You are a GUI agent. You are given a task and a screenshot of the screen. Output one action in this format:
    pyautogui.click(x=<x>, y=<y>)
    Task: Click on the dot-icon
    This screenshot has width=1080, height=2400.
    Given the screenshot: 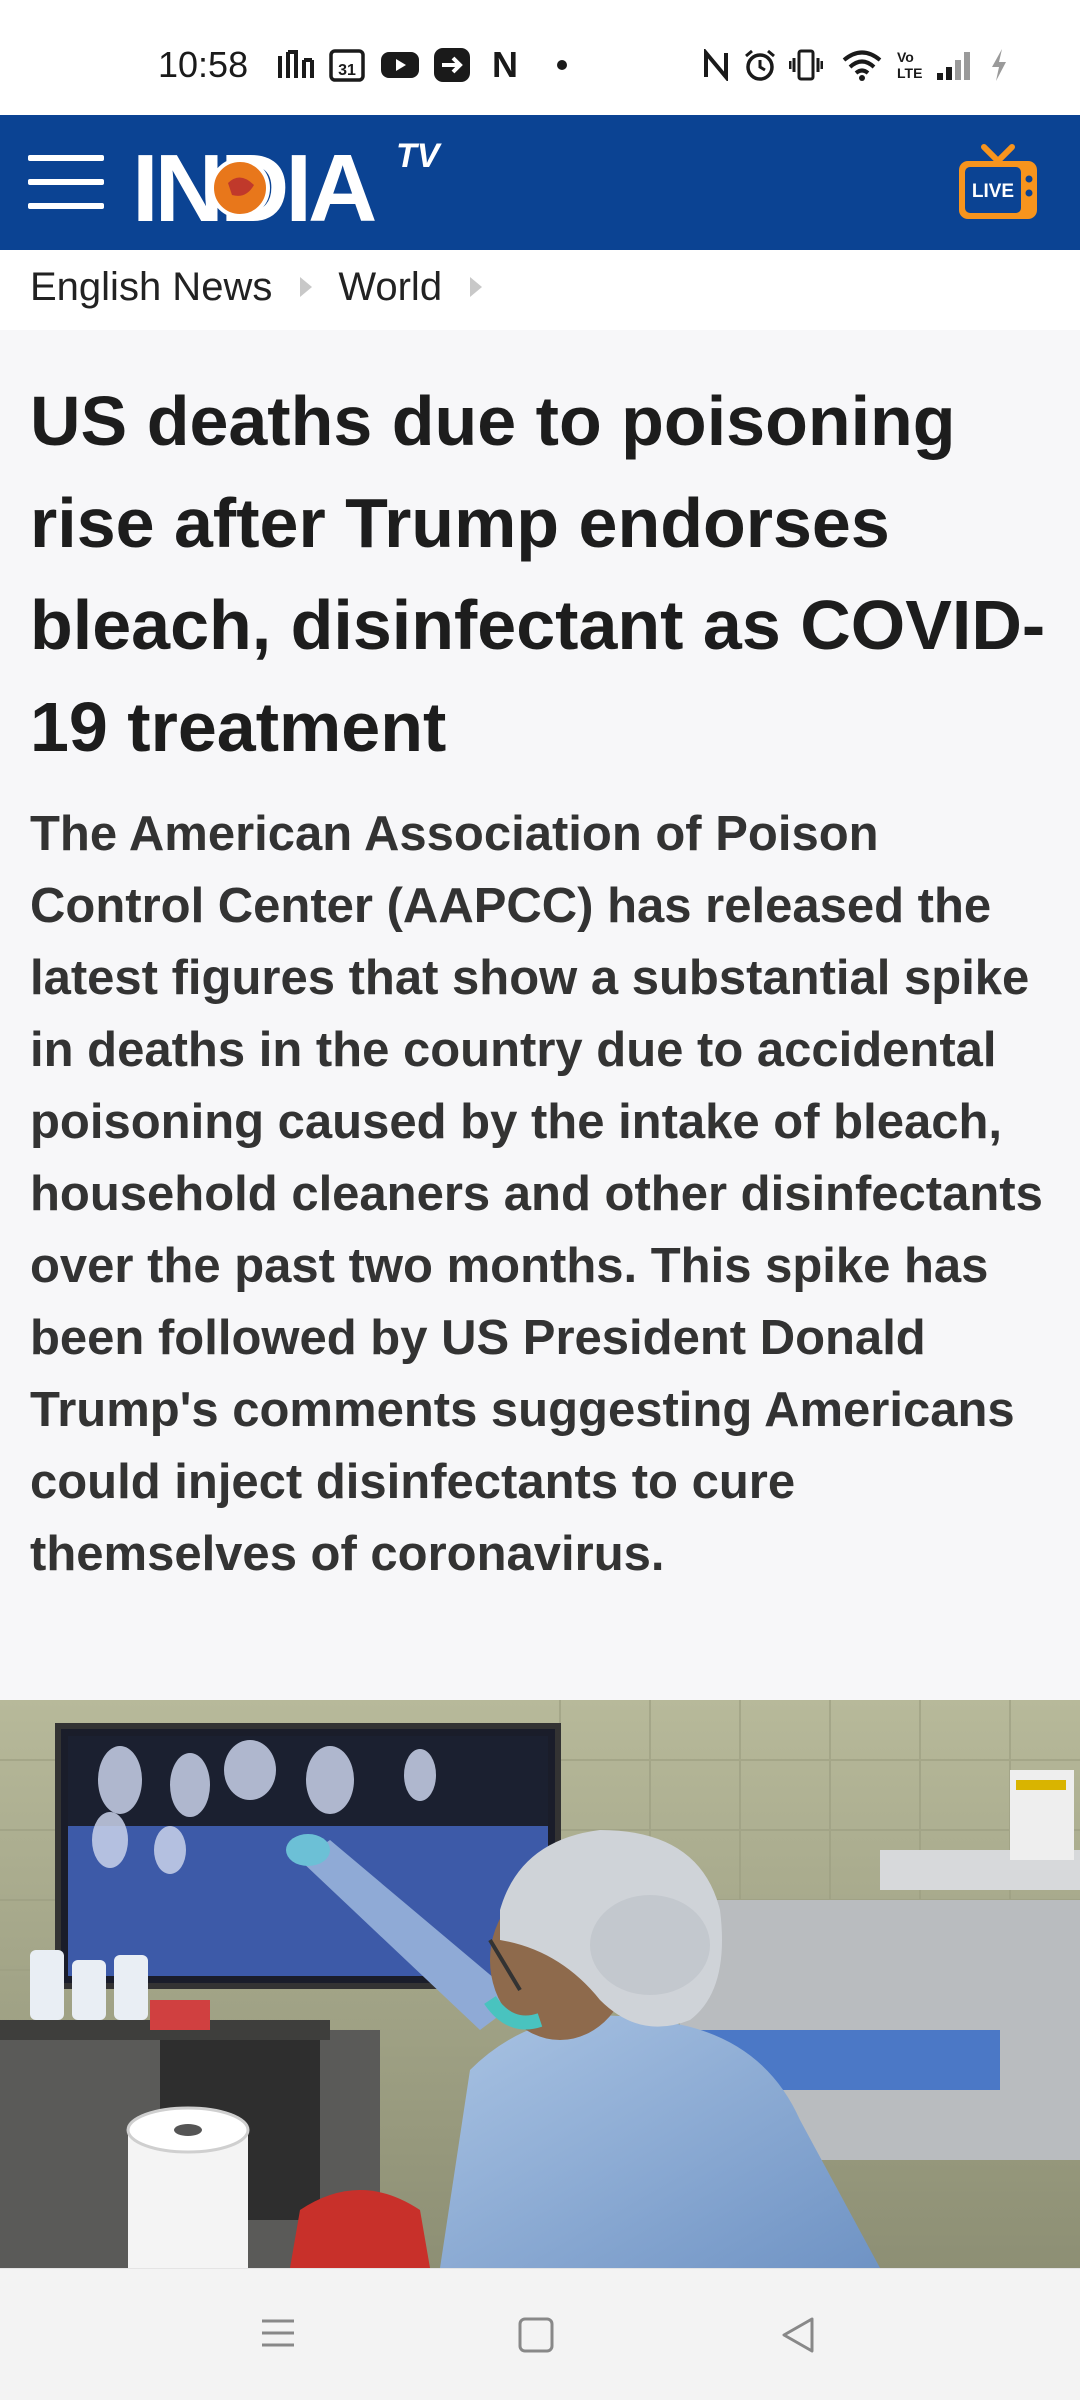 What is the action you would take?
    pyautogui.click(x=562, y=65)
    